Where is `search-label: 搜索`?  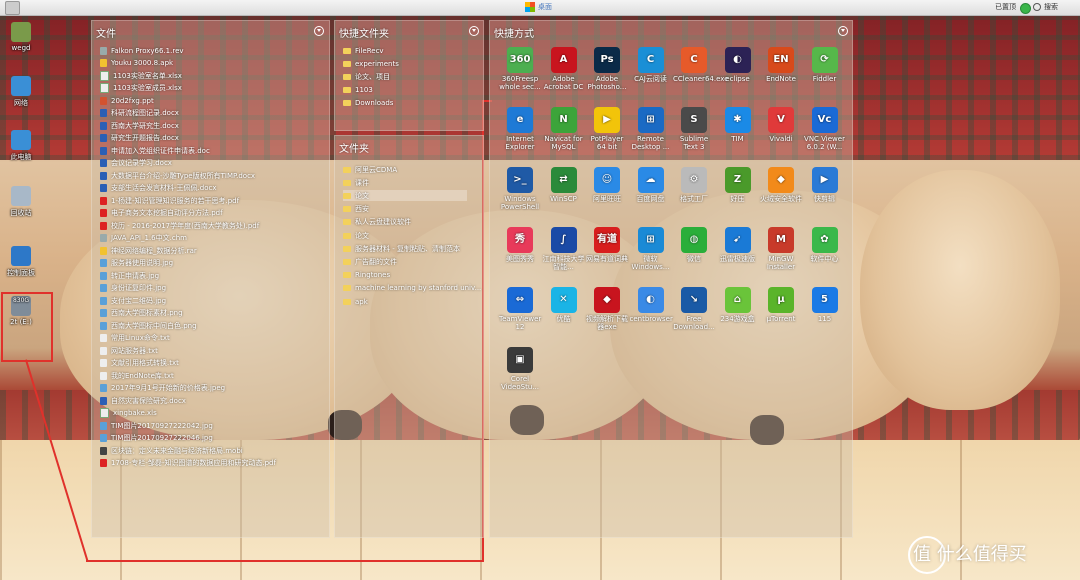
search-label: 搜索 is located at coordinates (1051, 7).